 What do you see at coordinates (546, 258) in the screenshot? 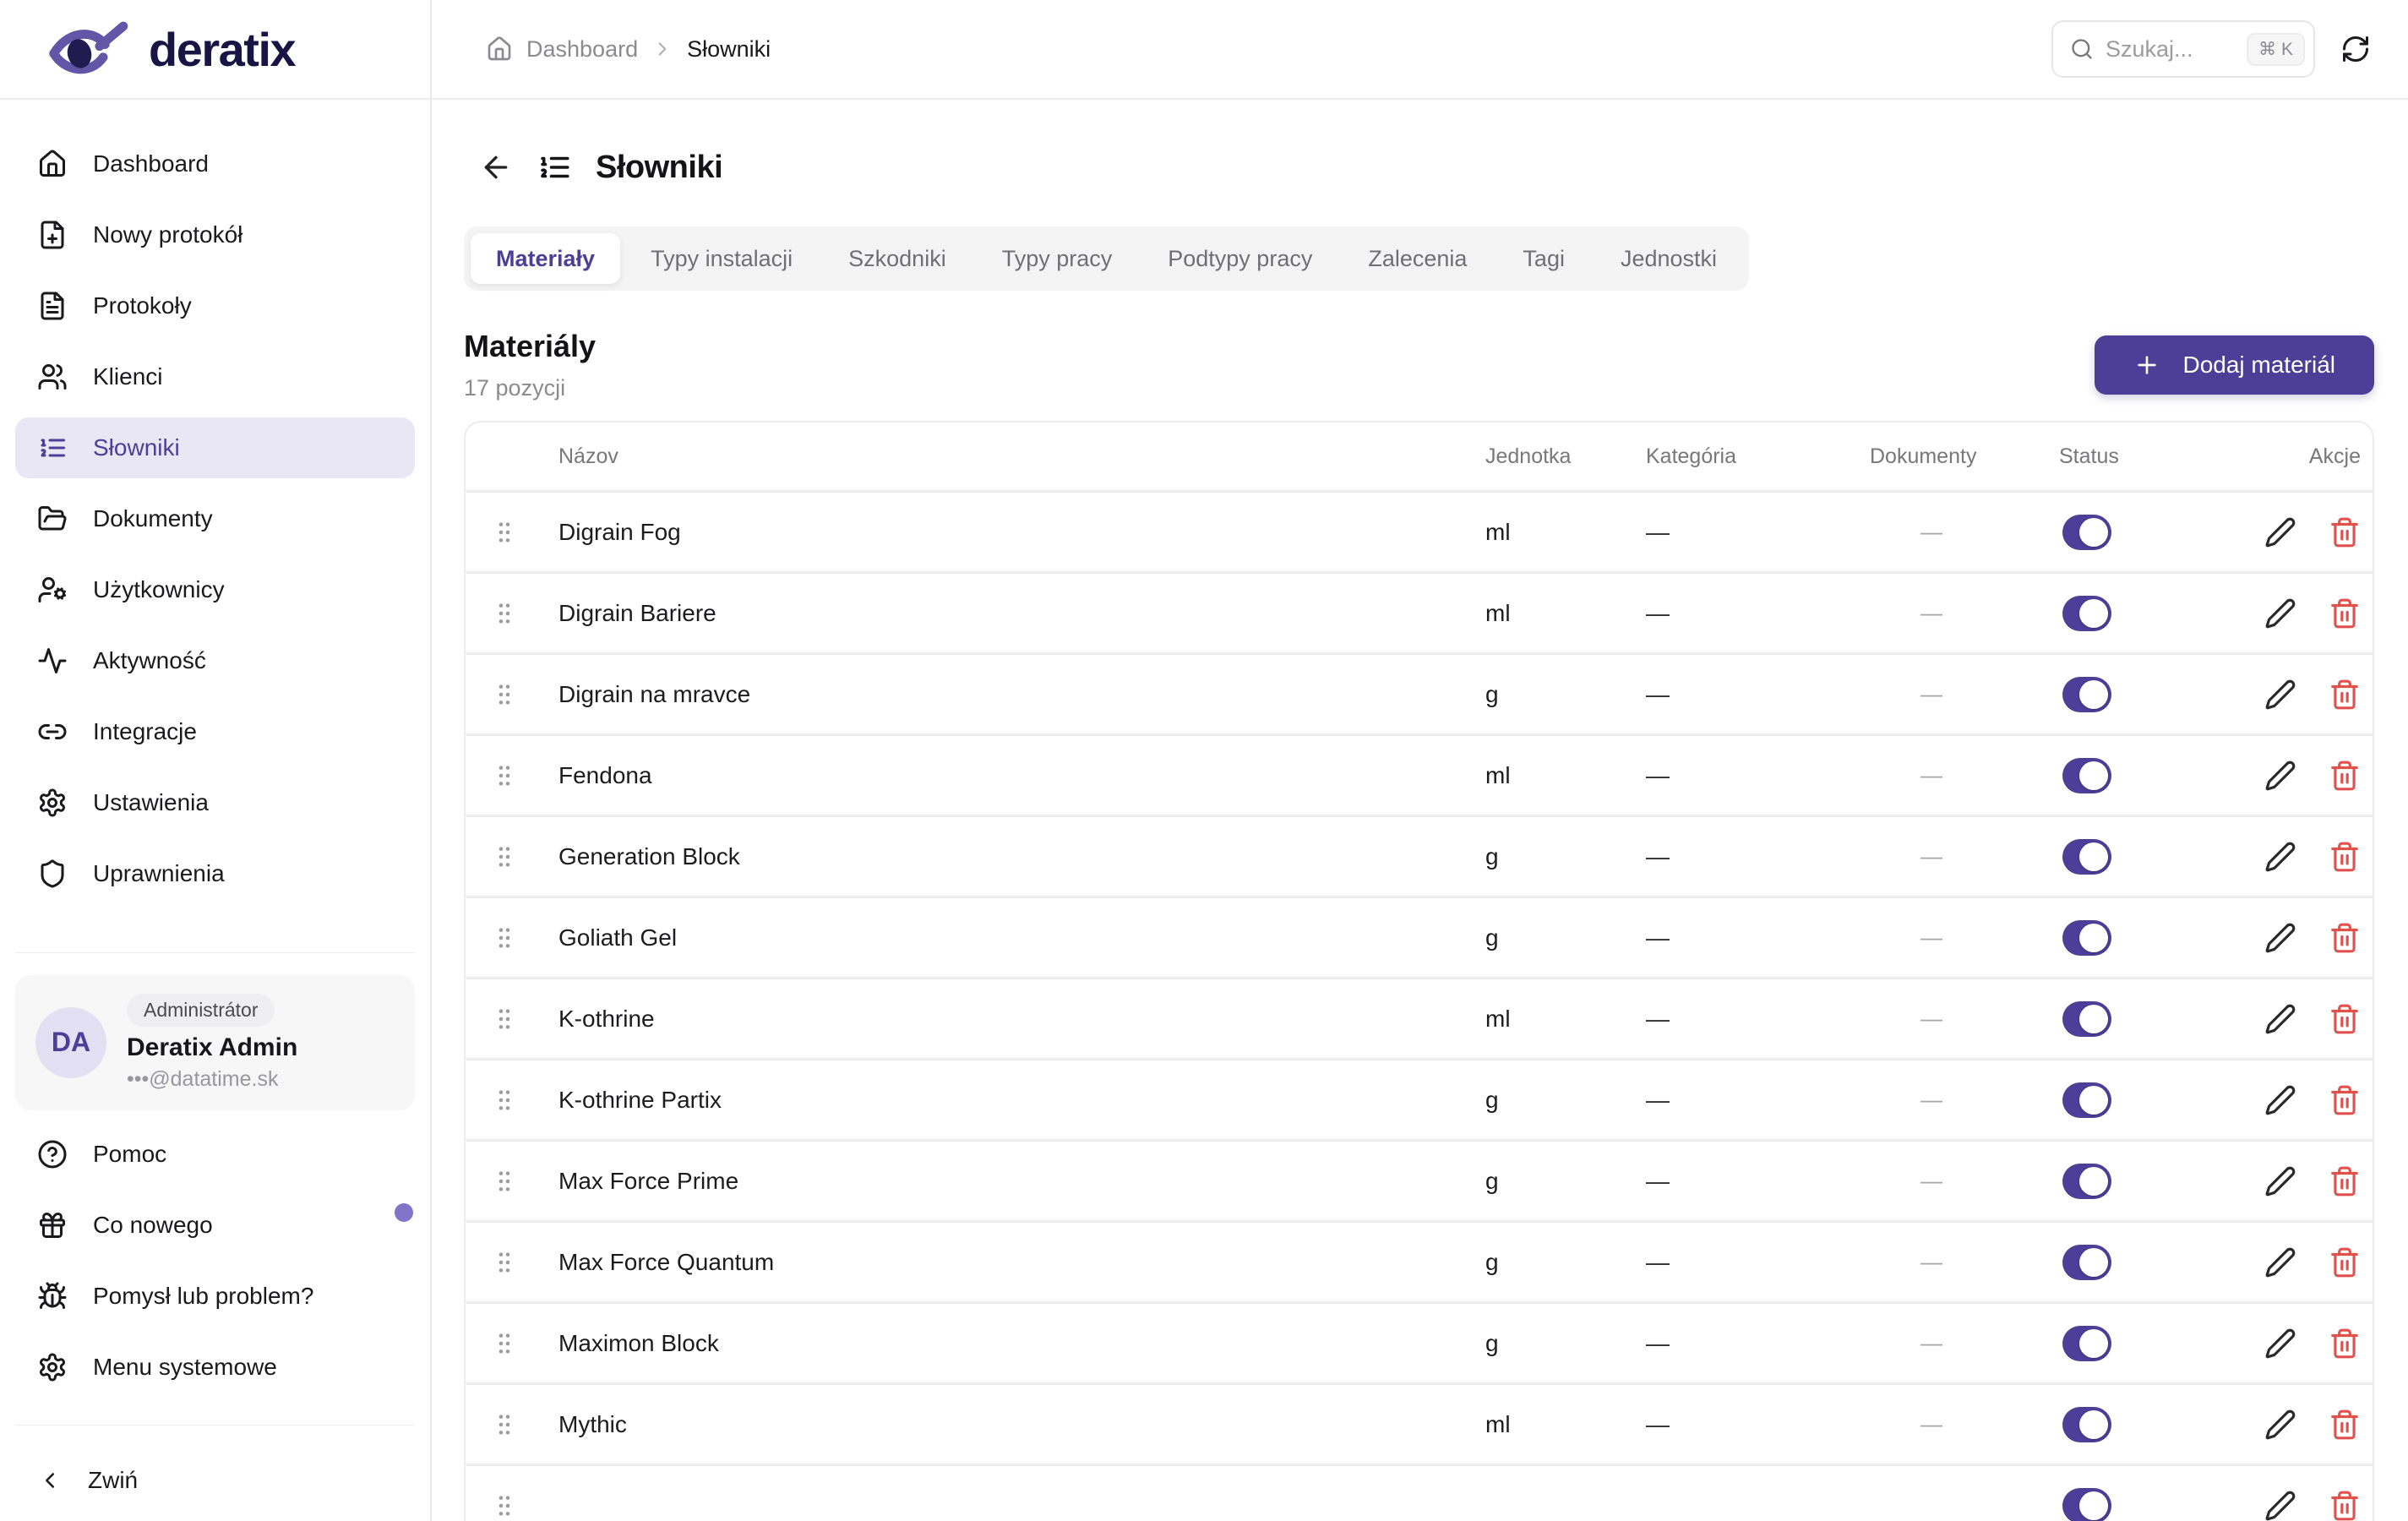
I see `tab-materialy: Materiały` at bounding box center [546, 258].